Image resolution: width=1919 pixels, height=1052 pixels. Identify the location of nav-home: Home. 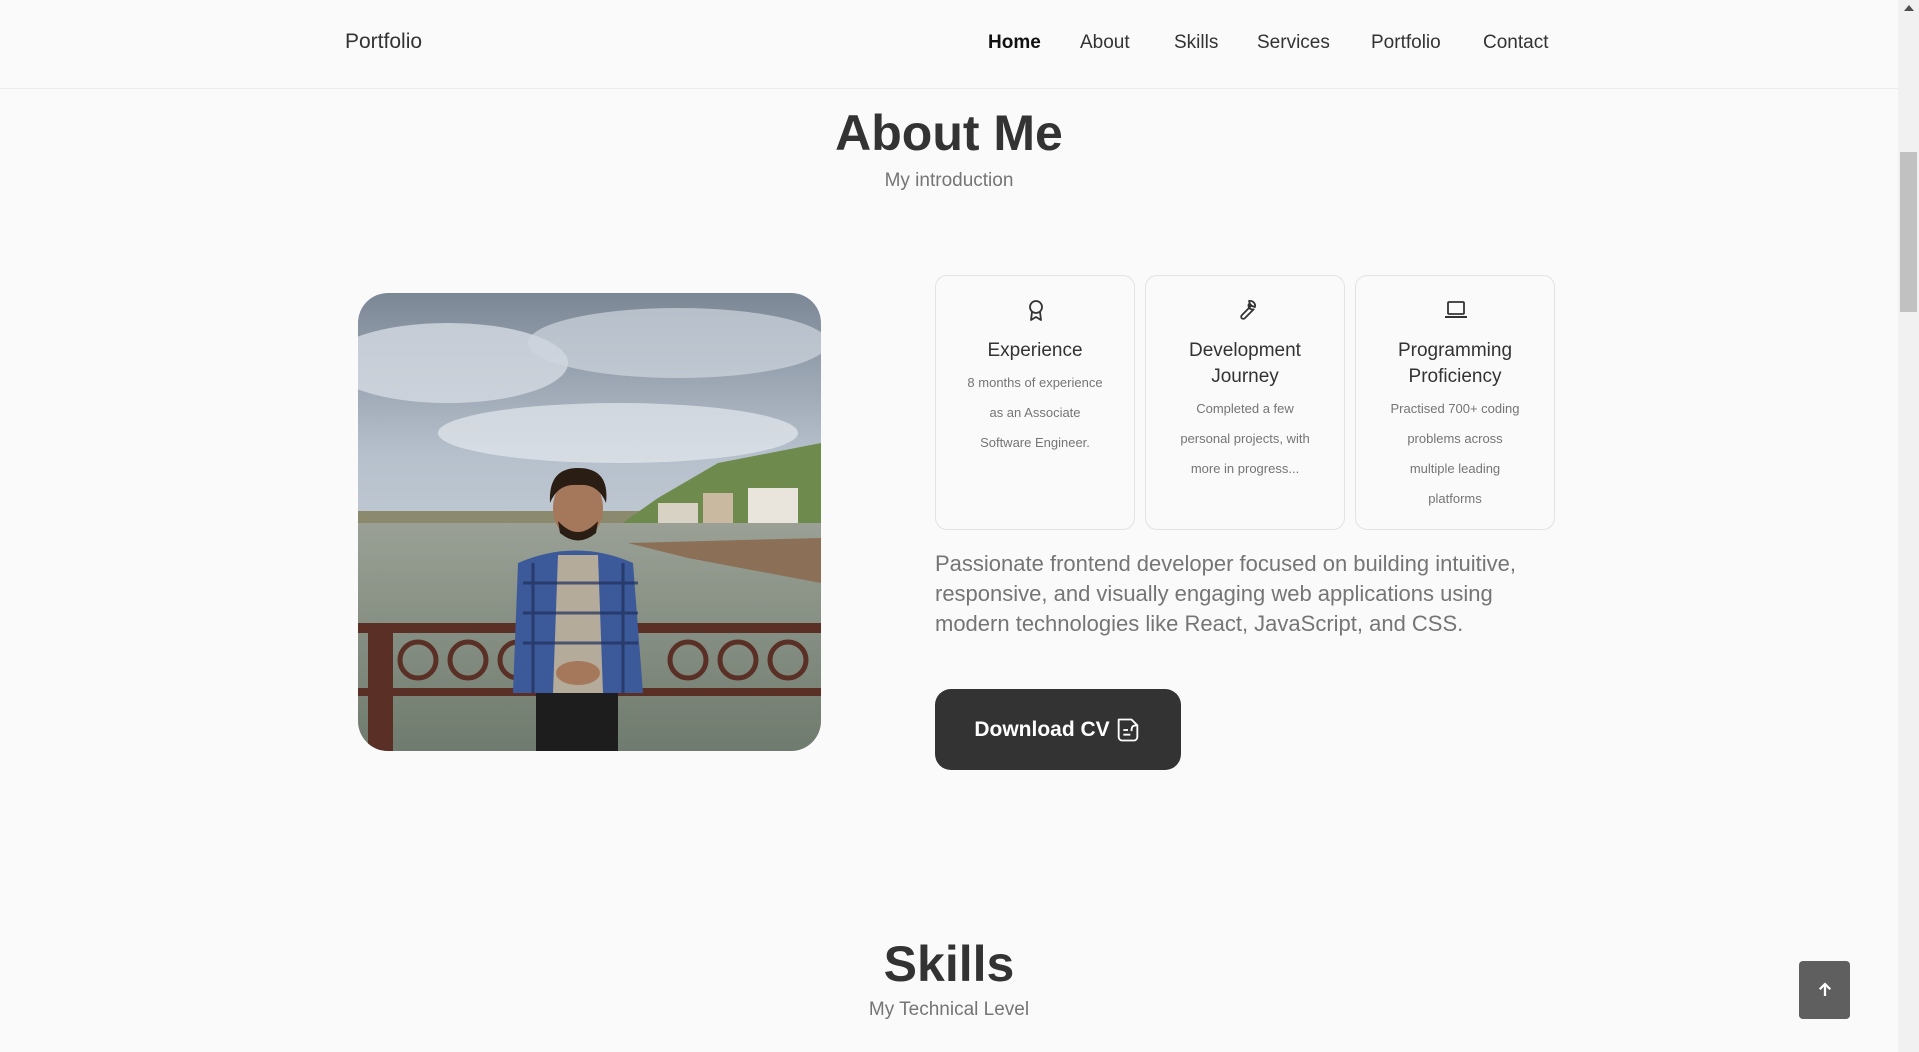
(1014, 43).